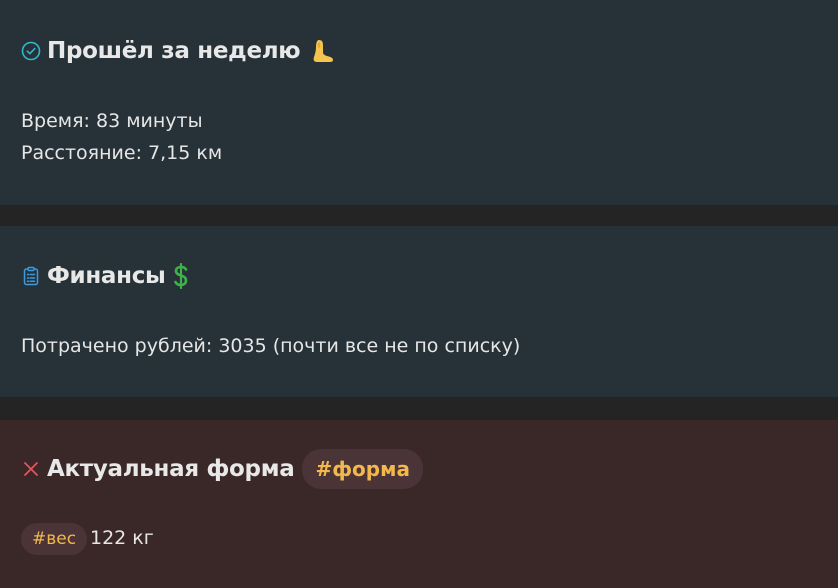 This screenshot has width=838, height=588. Describe the element at coordinates (171, 469) in the screenshot. I see `form-title: Актуальная форма` at that location.